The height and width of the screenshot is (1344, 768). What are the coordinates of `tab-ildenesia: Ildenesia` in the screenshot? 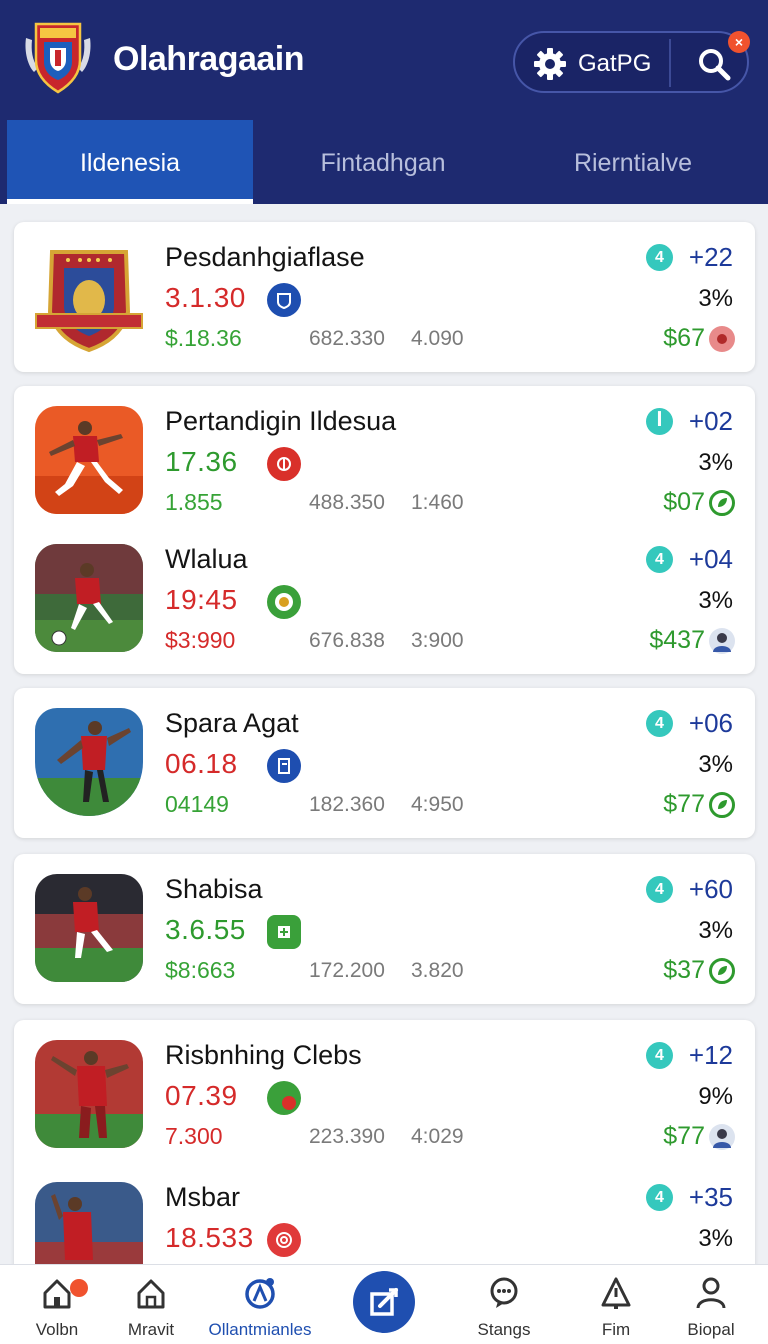 It's located at (130, 162).